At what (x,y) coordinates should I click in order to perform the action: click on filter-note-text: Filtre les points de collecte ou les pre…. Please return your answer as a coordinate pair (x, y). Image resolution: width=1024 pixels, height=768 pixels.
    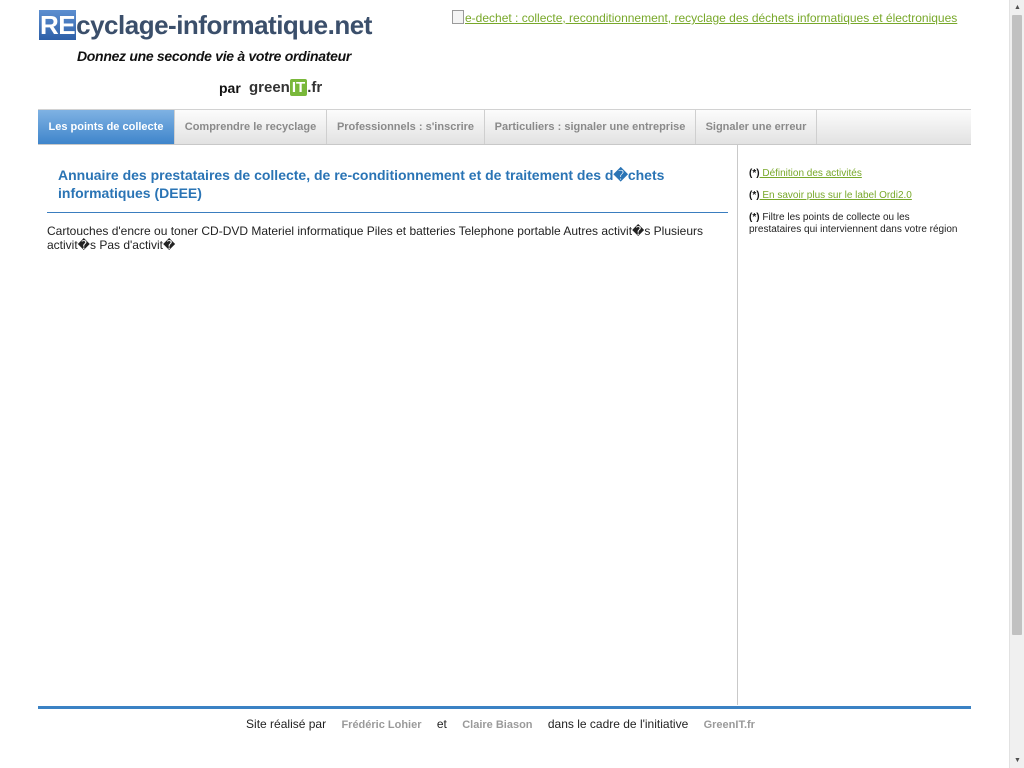
    Looking at the image, I should click on (853, 223).